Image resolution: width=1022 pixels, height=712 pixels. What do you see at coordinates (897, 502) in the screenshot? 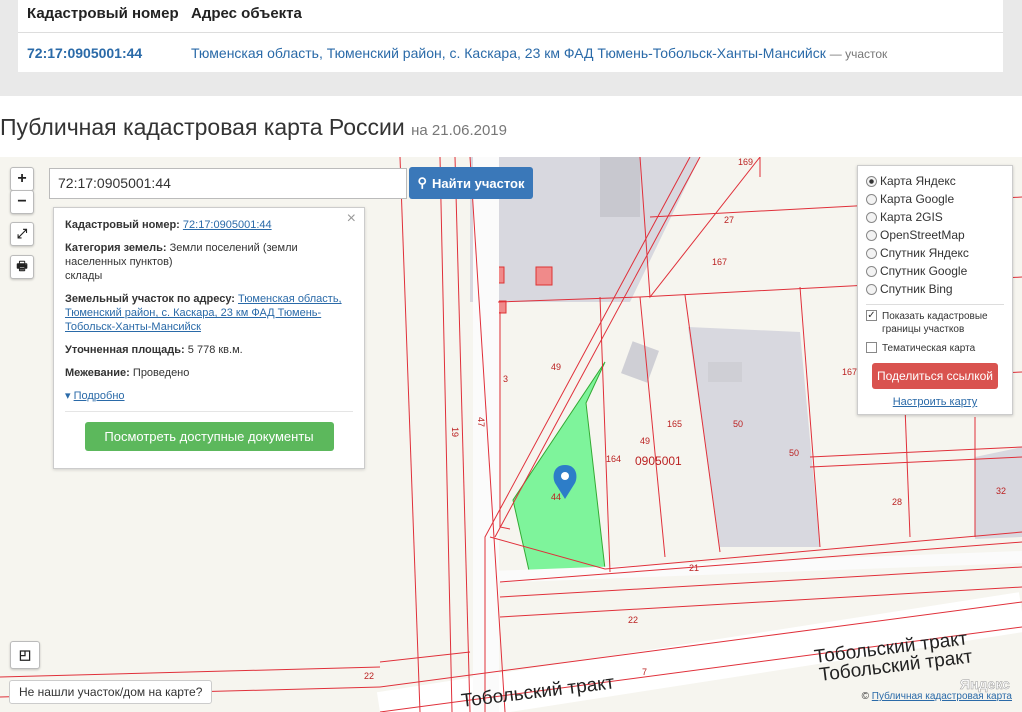
I see `map-label: 28` at bounding box center [897, 502].